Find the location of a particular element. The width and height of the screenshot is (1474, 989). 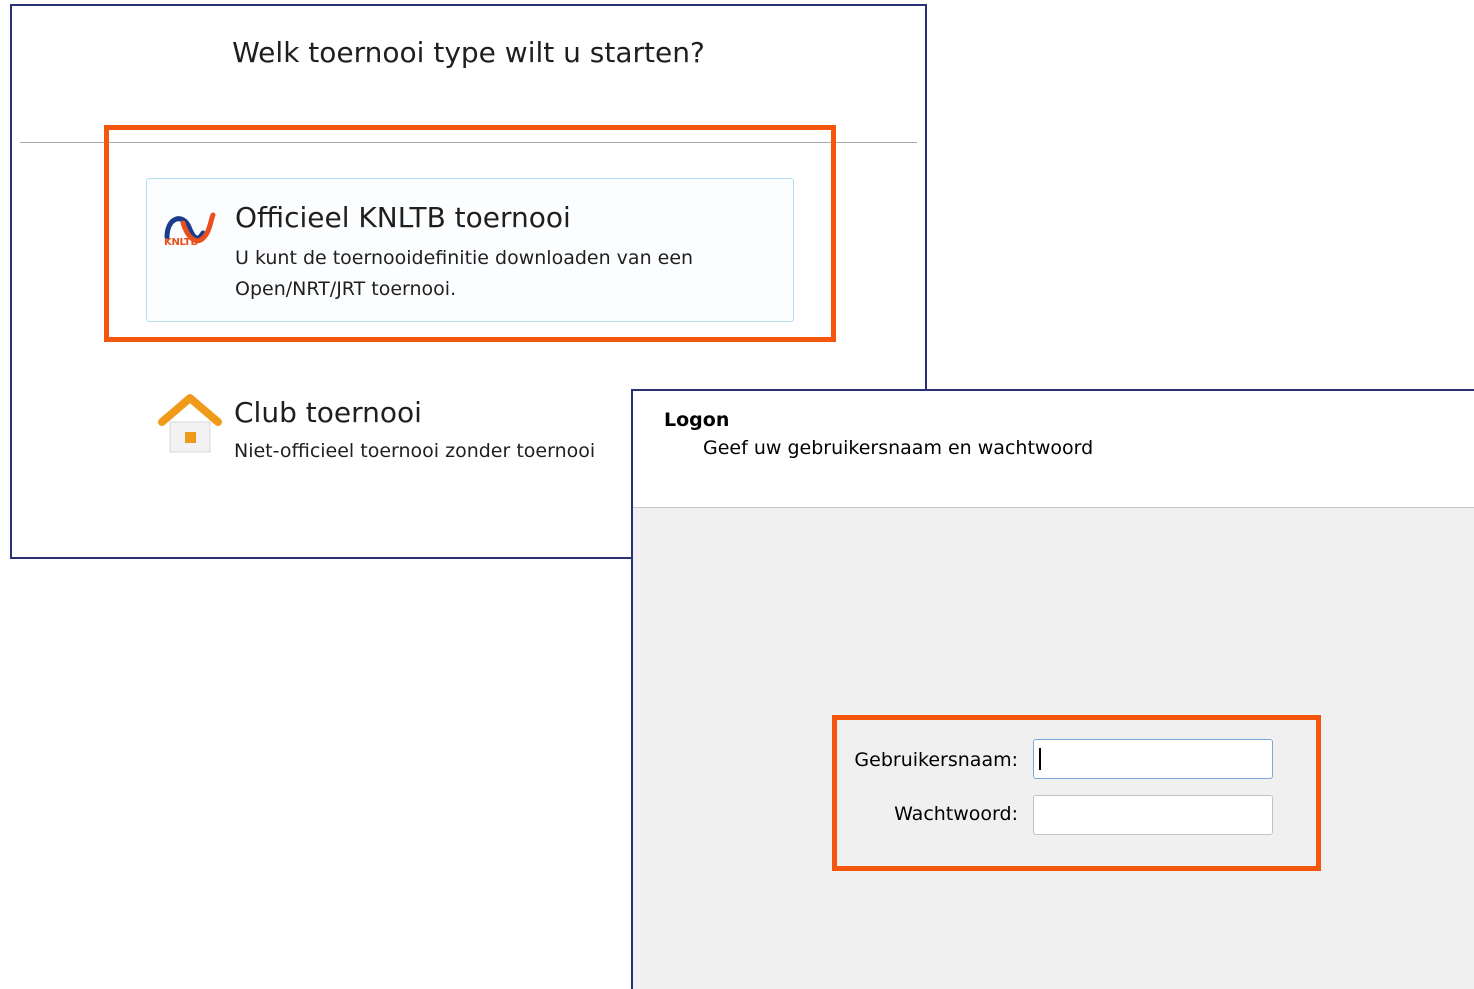

password-input is located at coordinates (1153, 815).